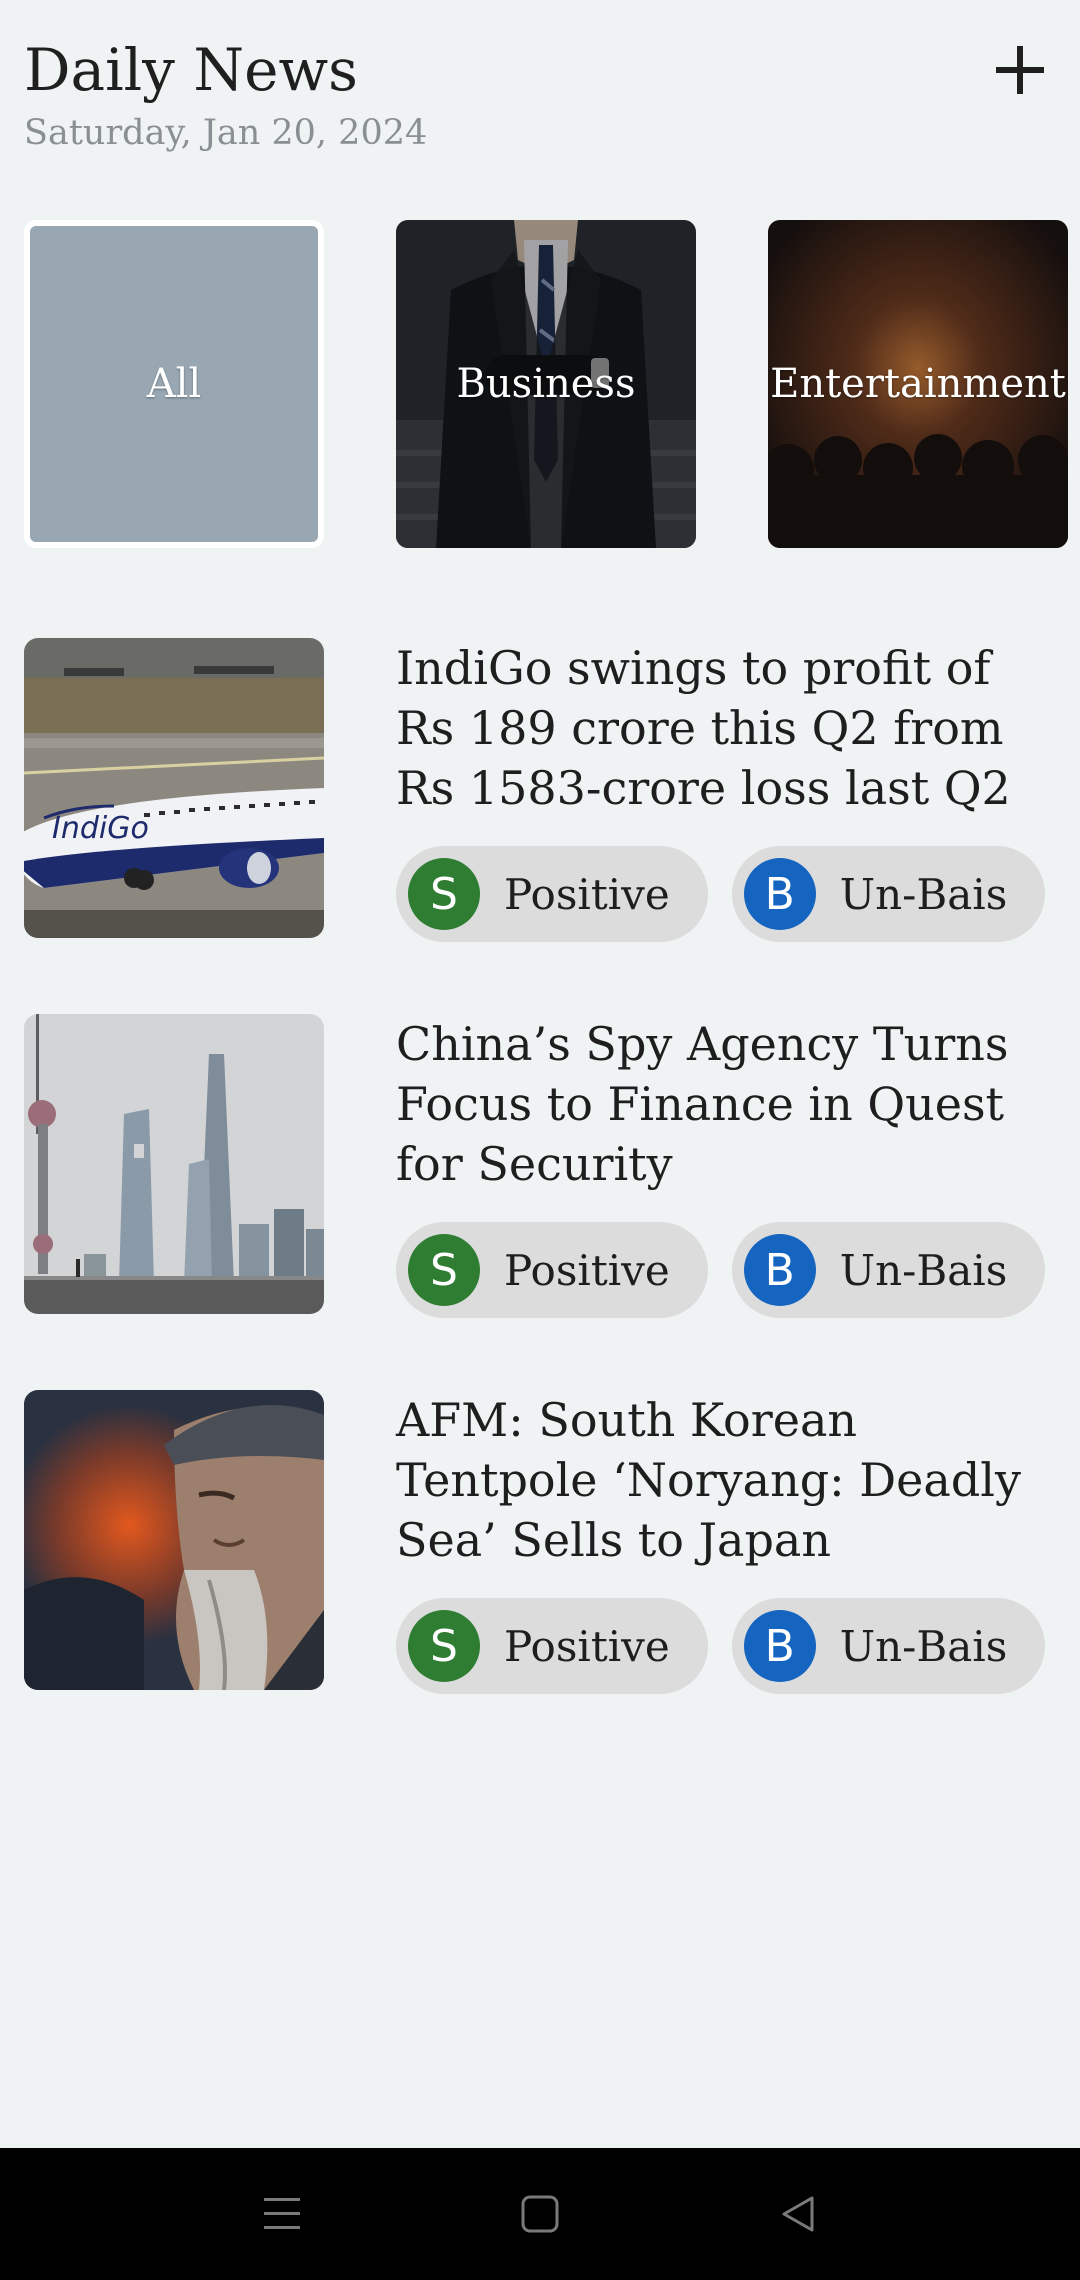  I want to click on back-button, so click(798, 2214).